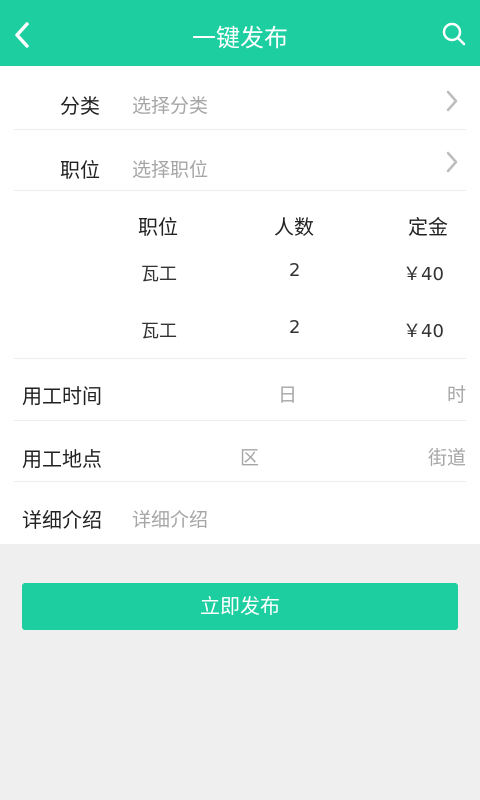 The image size is (480, 800). Describe the element at coordinates (158, 227) in the screenshot. I see `column-header-position: 职位` at that location.